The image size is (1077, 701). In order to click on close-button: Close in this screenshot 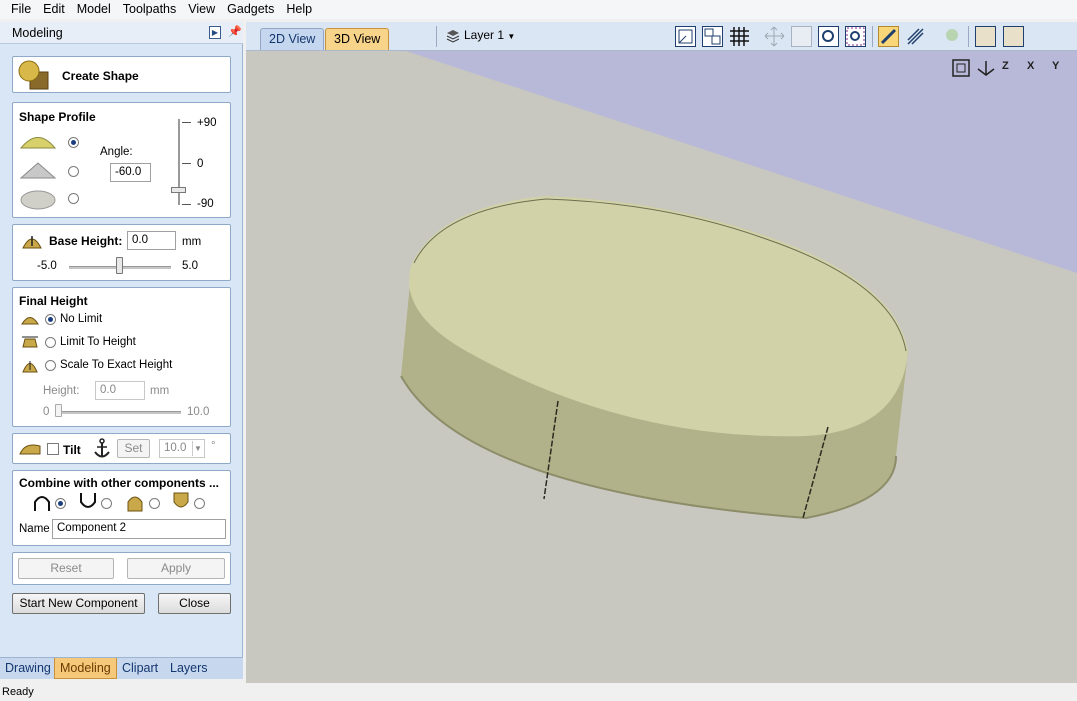, I will do `click(194, 603)`.